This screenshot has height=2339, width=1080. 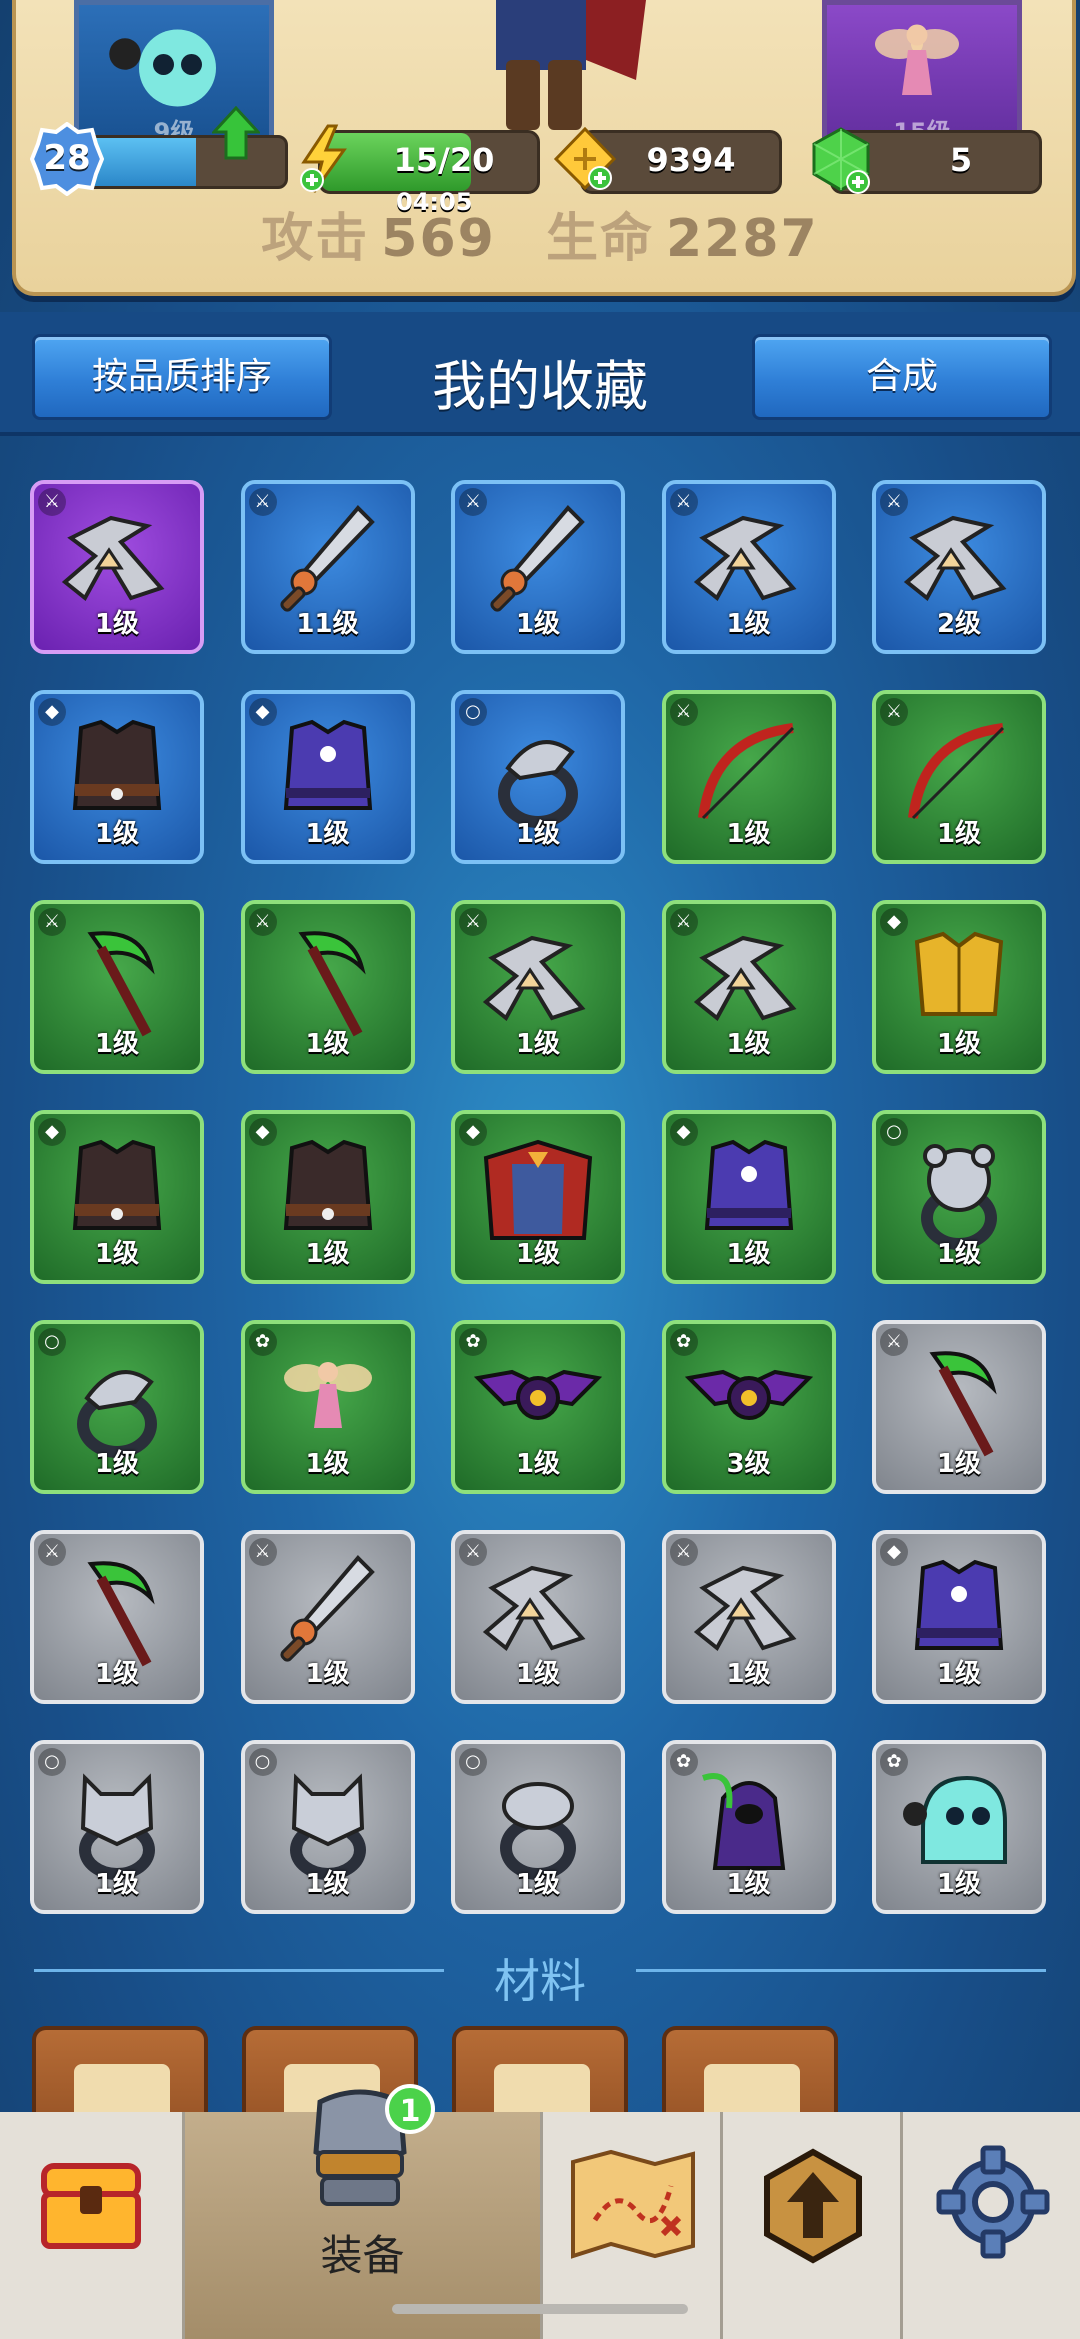 I want to click on materials-divider: 材料, so click(x=540, y=1976).